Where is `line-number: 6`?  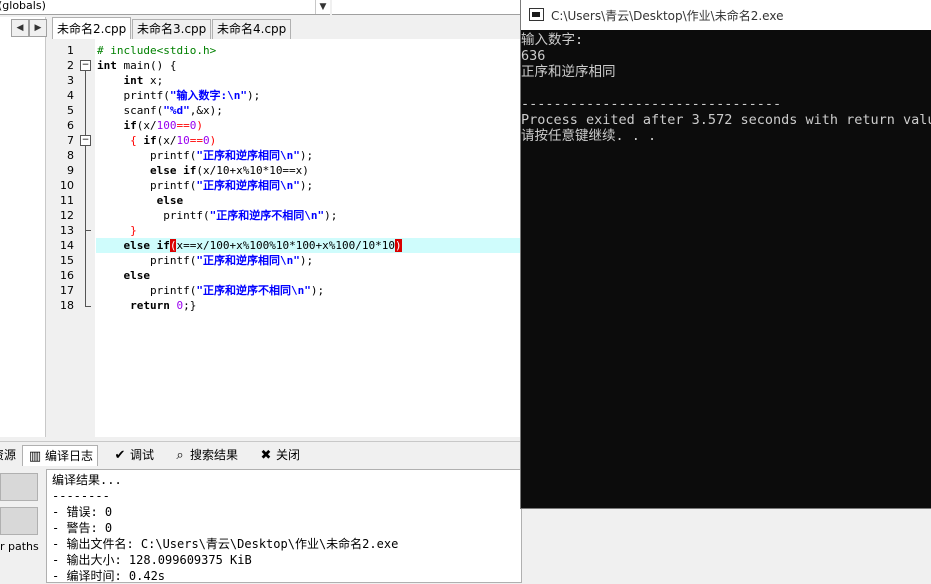
line-number: 6 is located at coordinates (70, 125).